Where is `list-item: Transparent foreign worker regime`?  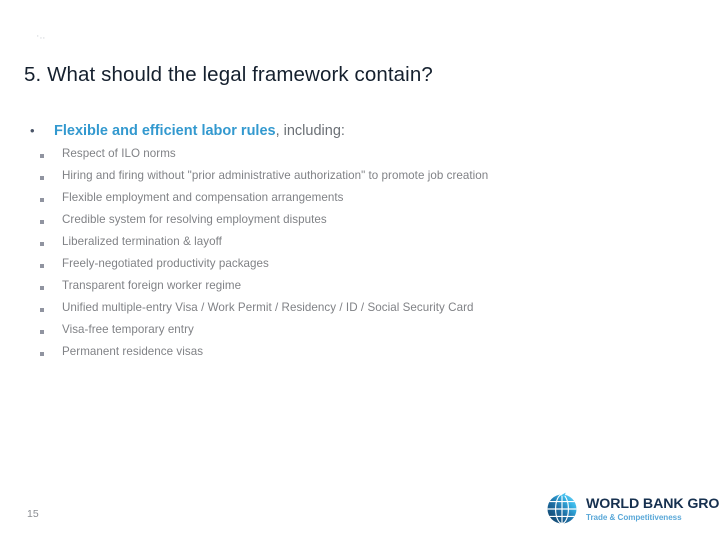
list-item: Transparent foreign worker regime is located at coordinates (360, 289).